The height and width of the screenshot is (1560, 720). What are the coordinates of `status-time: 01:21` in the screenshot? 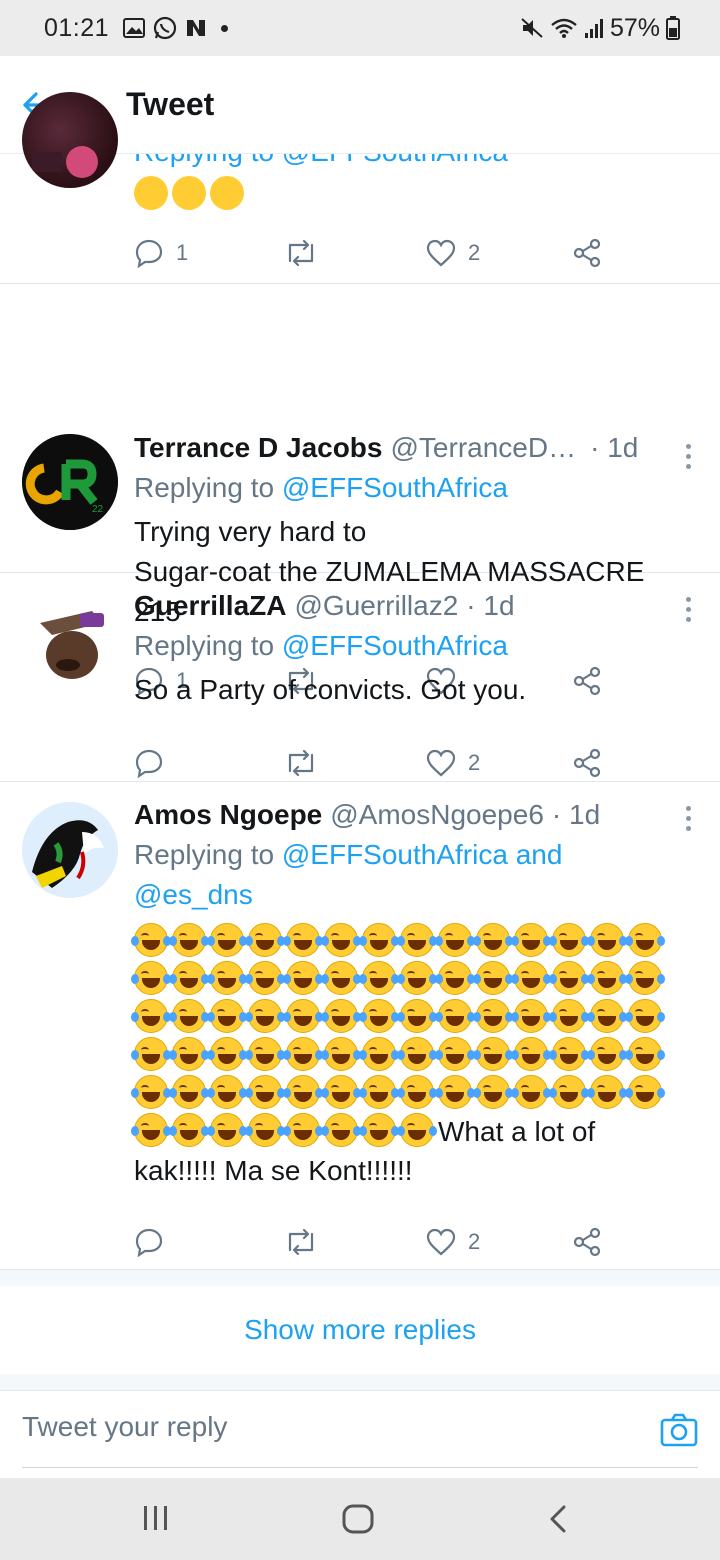 It's located at (77, 27).